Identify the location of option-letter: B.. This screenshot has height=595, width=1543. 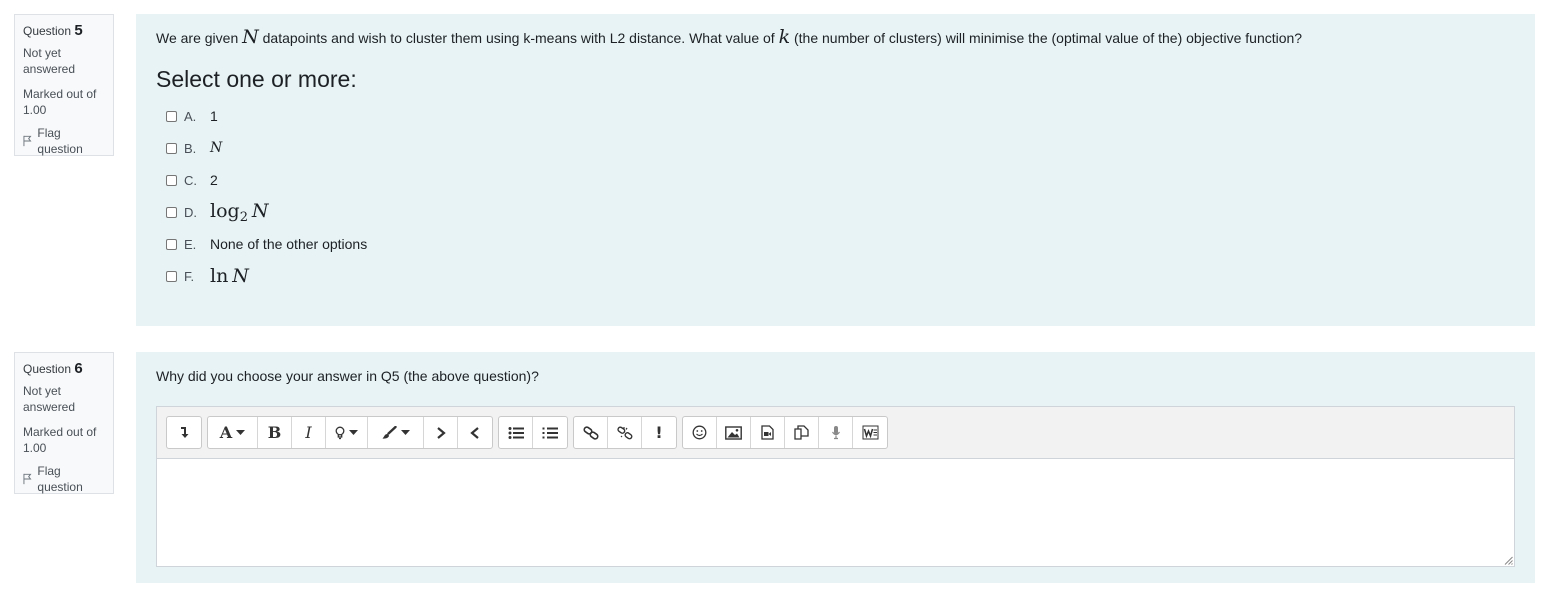
(190, 148).